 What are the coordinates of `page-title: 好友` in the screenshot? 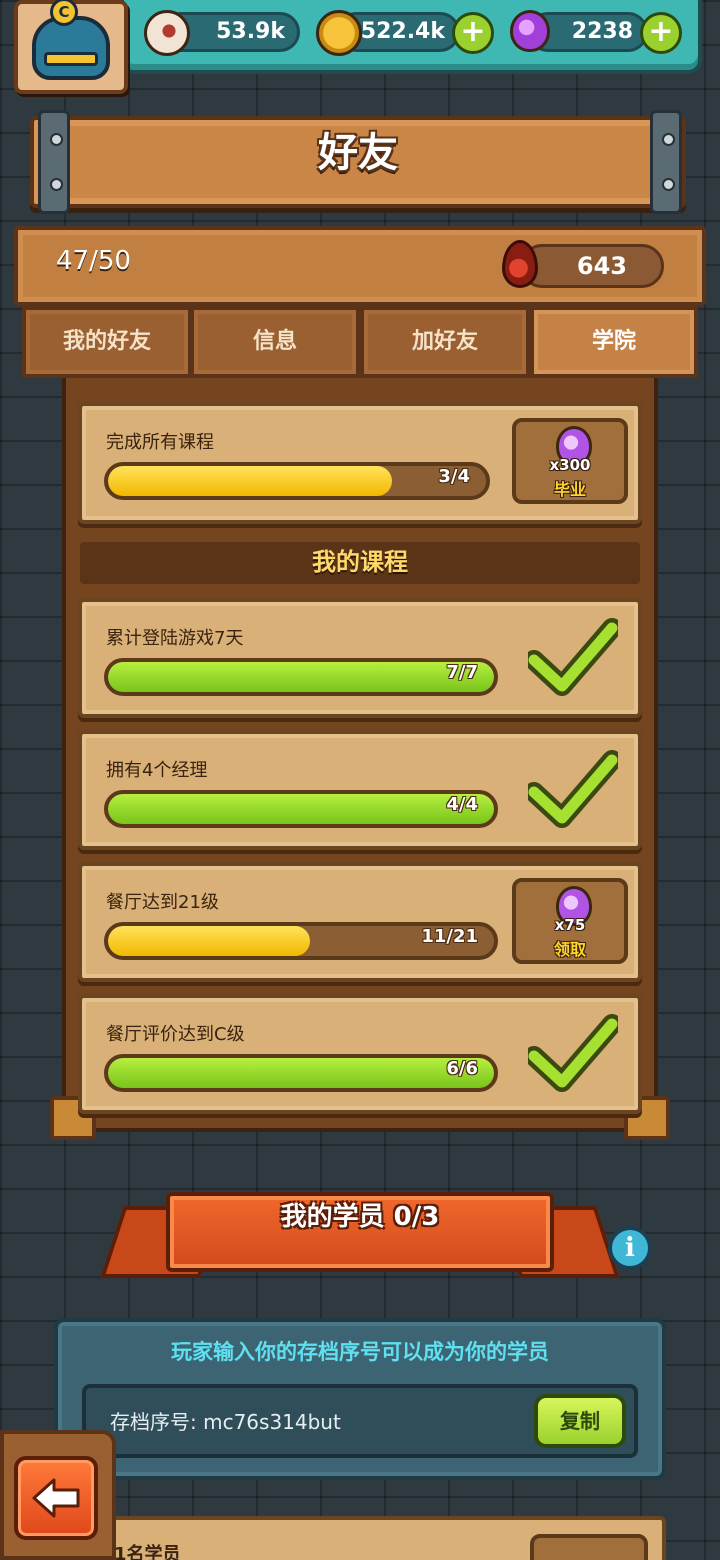 It's located at (358, 153).